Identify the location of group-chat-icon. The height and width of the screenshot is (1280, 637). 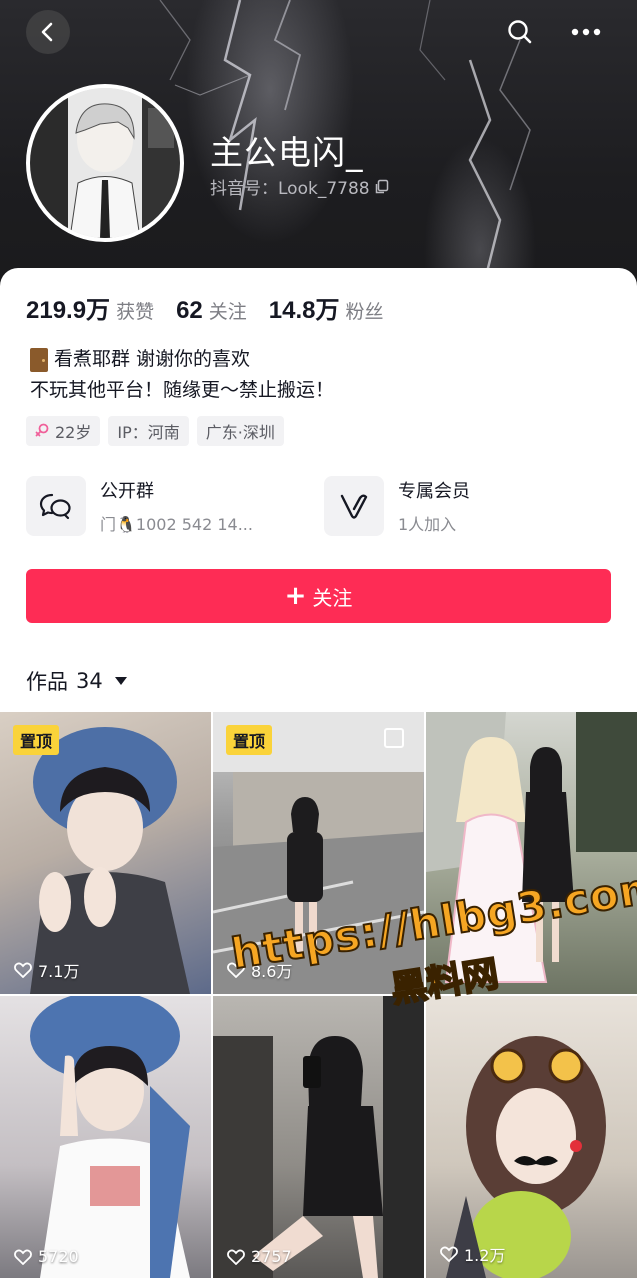
(55, 506).